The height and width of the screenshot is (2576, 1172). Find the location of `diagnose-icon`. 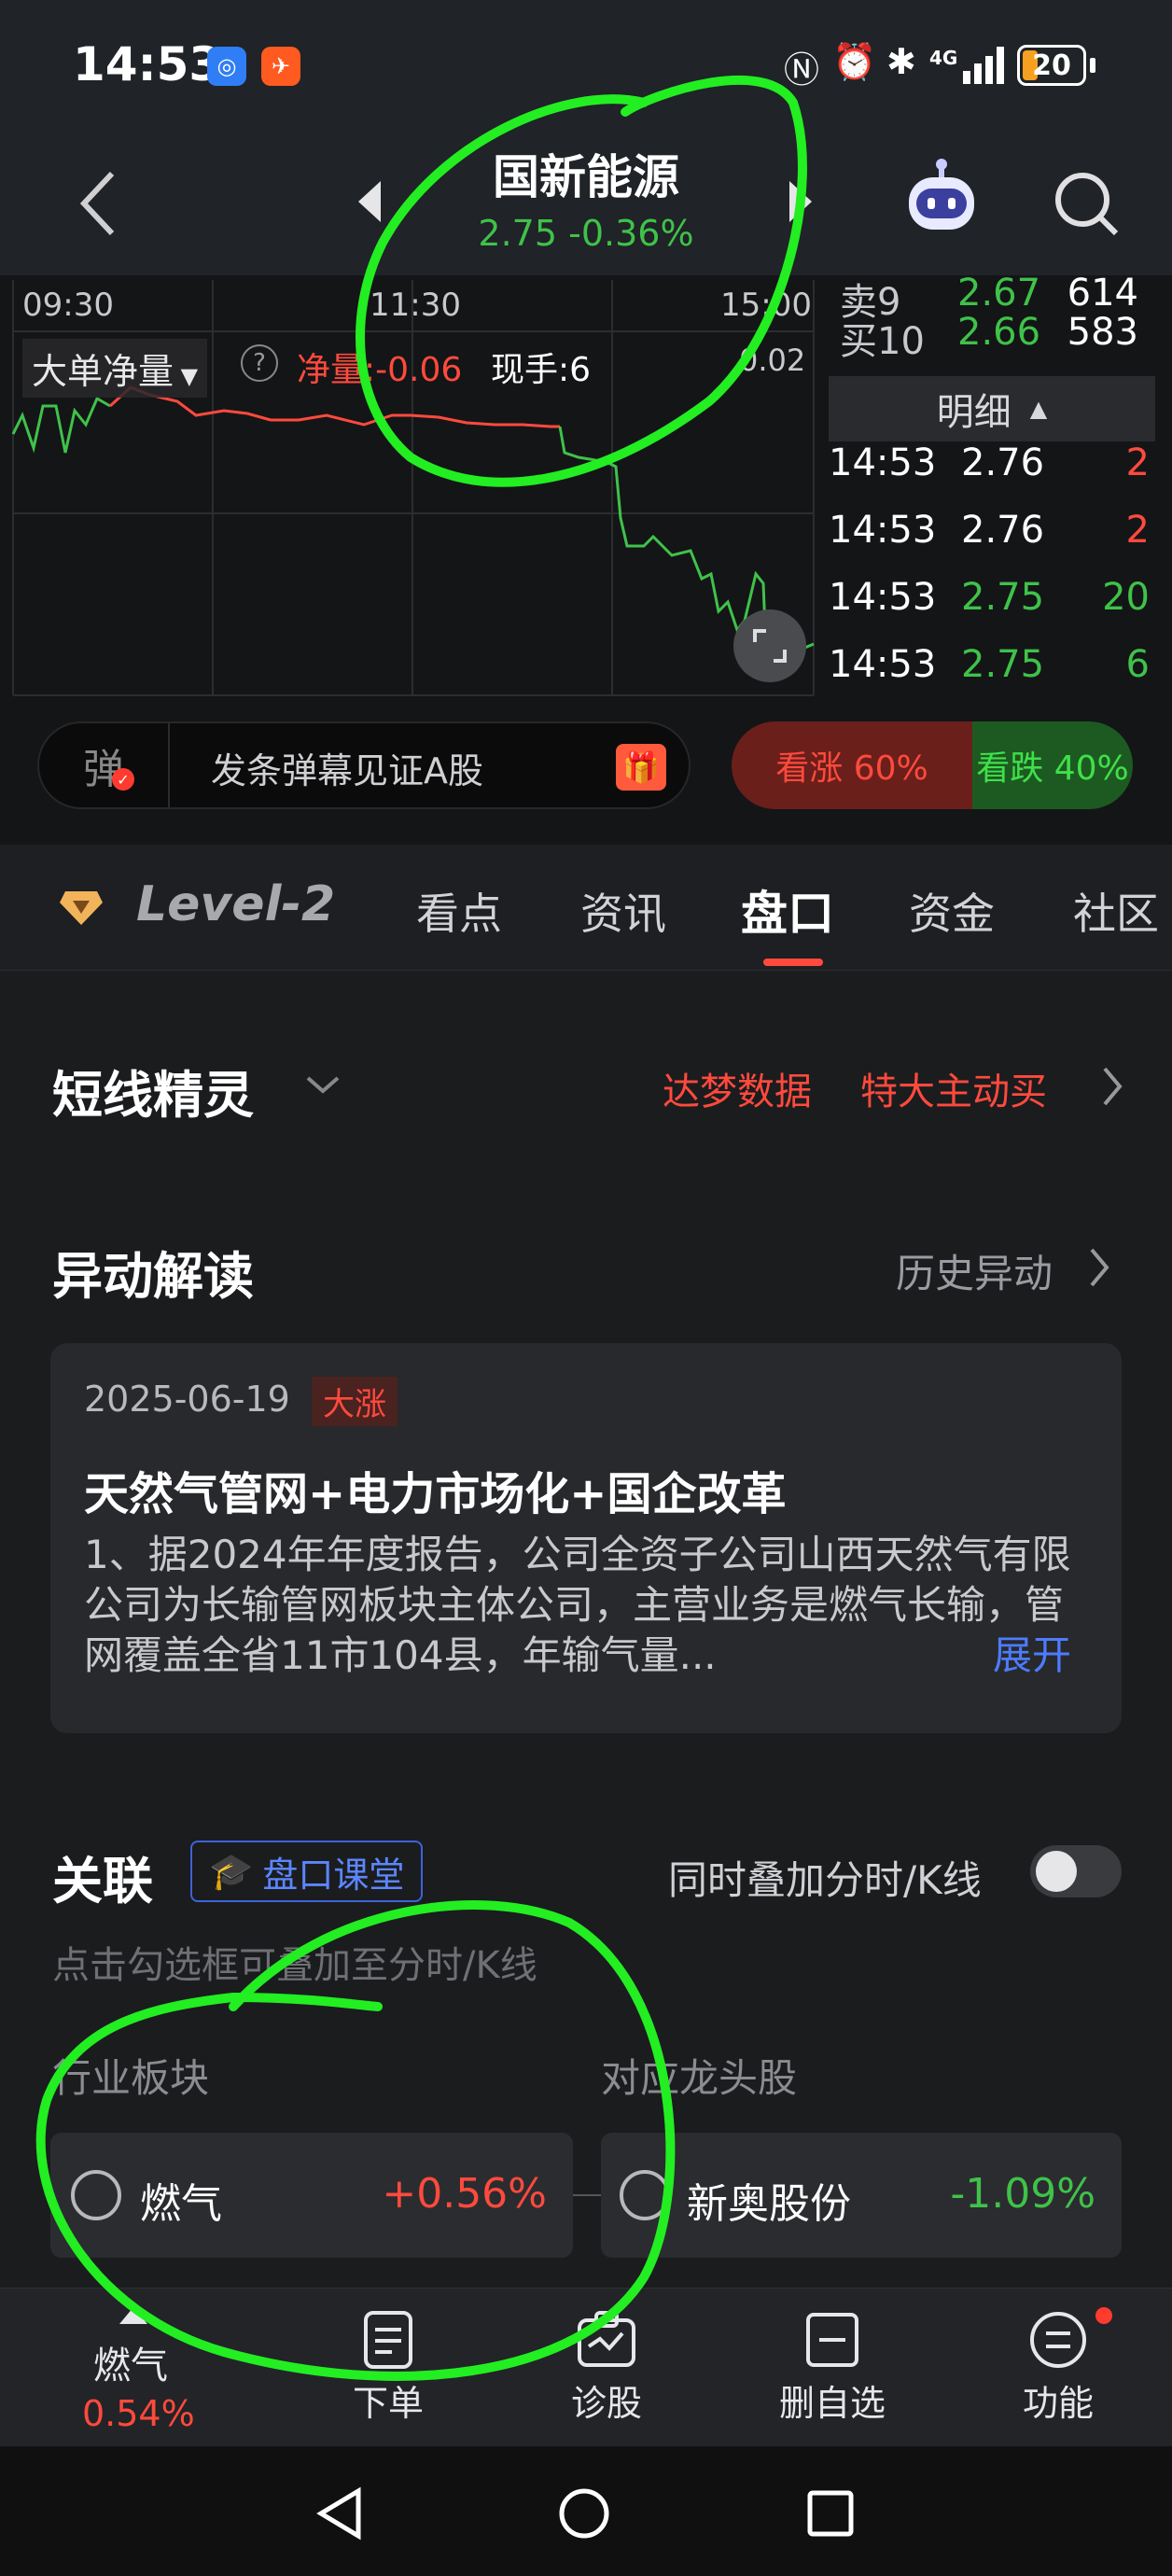

diagnose-icon is located at coordinates (606, 2339).